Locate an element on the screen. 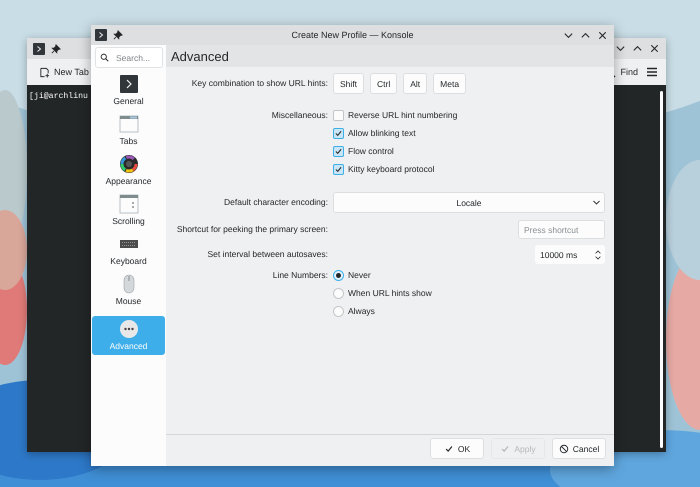 This screenshot has height=487, width=700. key-button: Alt is located at coordinates (415, 83).